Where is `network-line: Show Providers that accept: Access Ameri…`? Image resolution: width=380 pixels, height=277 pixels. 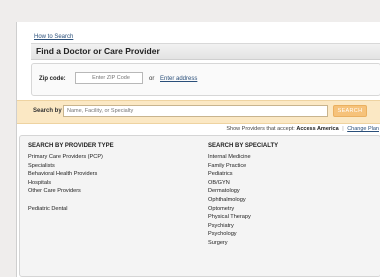 network-line: Show Providers that accept: Access Ameri… is located at coordinates (302, 129).